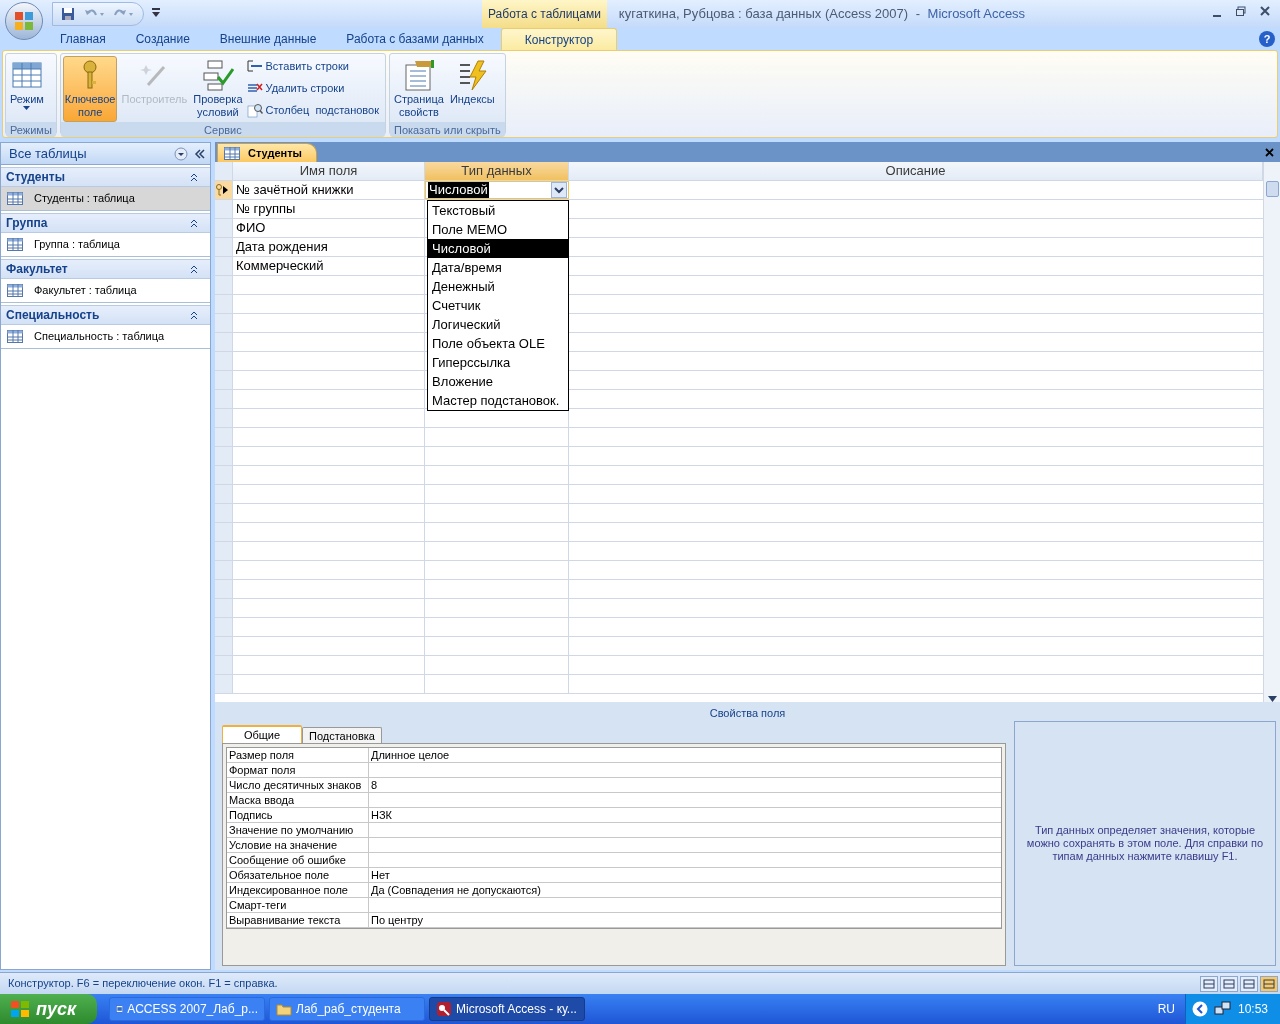 Image resolution: width=1280 pixels, height=1024 pixels. Describe the element at coordinates (1241, 12) in the screenshot. I see `restore-icon` at that location.